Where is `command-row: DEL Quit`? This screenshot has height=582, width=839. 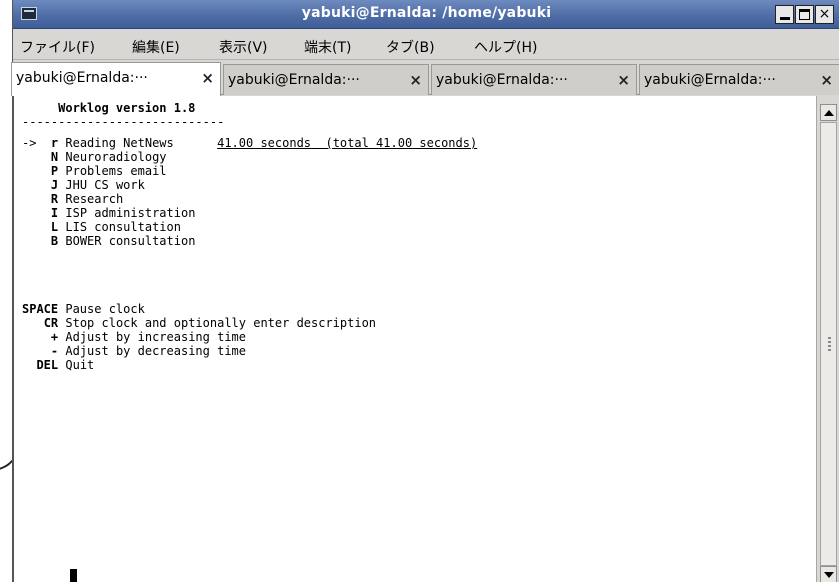 command-row: DEL Quit is located at coordinates (58, 365).